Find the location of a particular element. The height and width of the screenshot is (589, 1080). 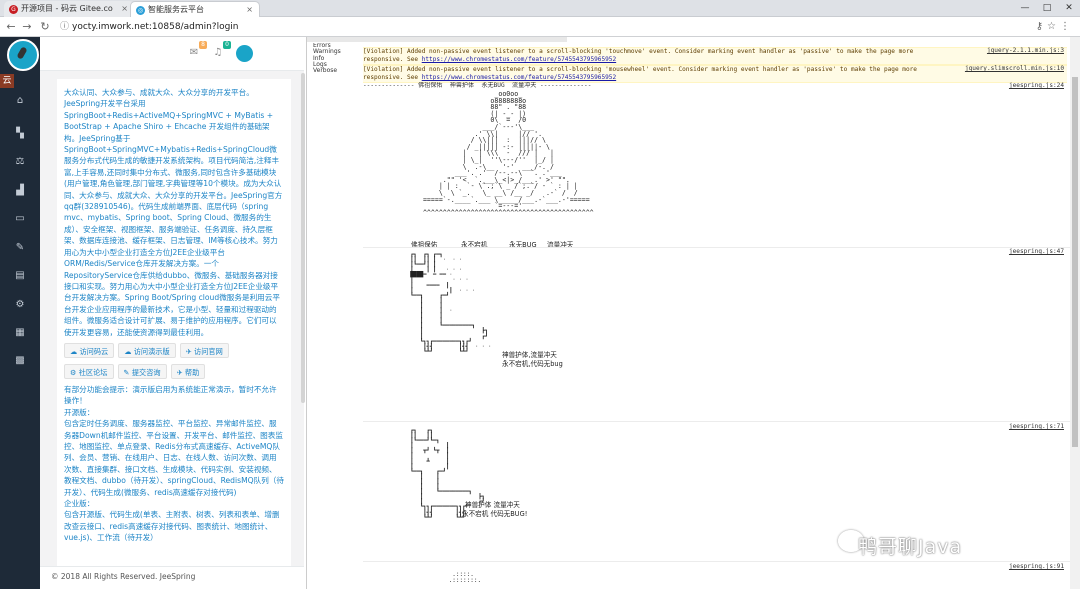

button-label: 访问演示版 is located at coordinates (151, 351).